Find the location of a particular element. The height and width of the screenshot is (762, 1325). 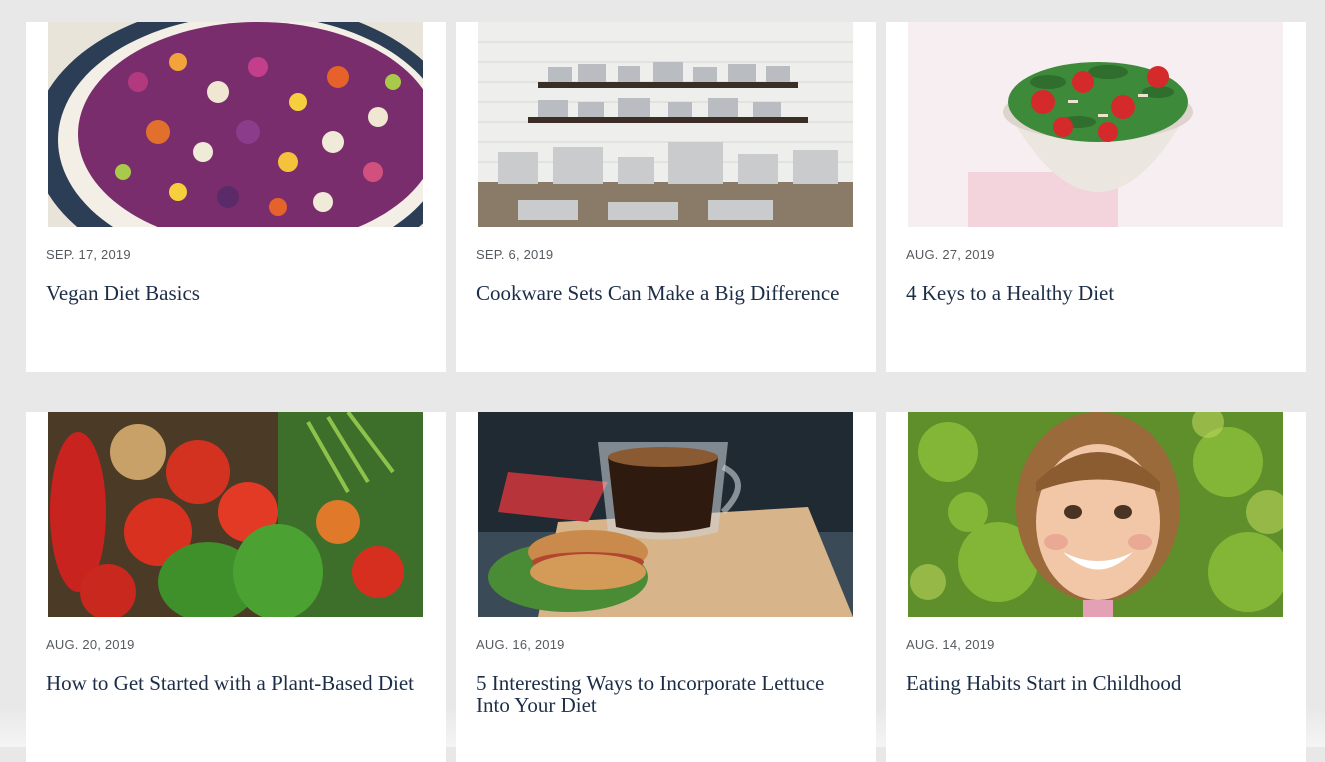

vegetables-image is located at coordinates (235, 514).